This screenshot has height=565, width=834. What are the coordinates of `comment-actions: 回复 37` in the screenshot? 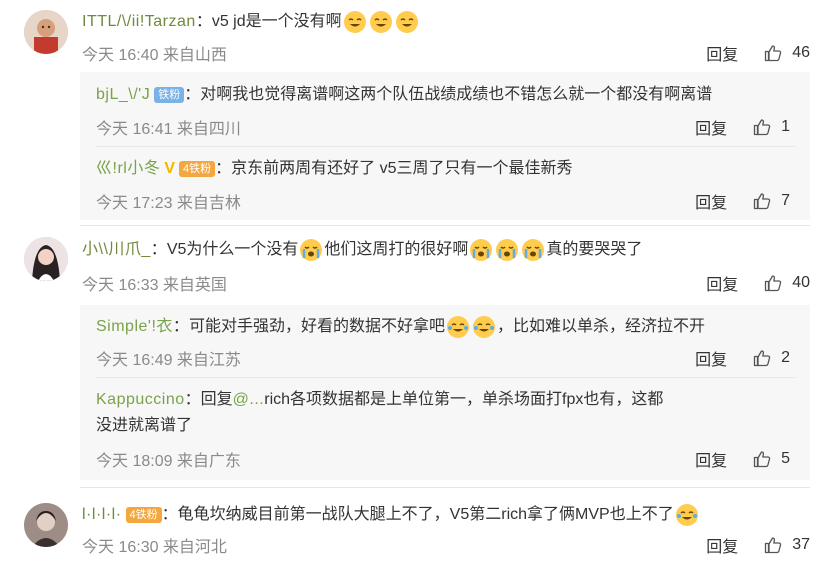 It's located at (758, 545).